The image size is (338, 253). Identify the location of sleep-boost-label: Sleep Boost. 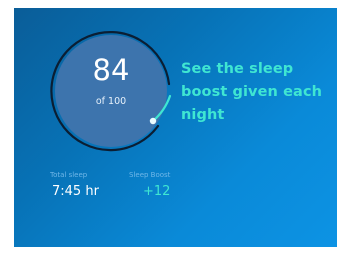
(150, 175).